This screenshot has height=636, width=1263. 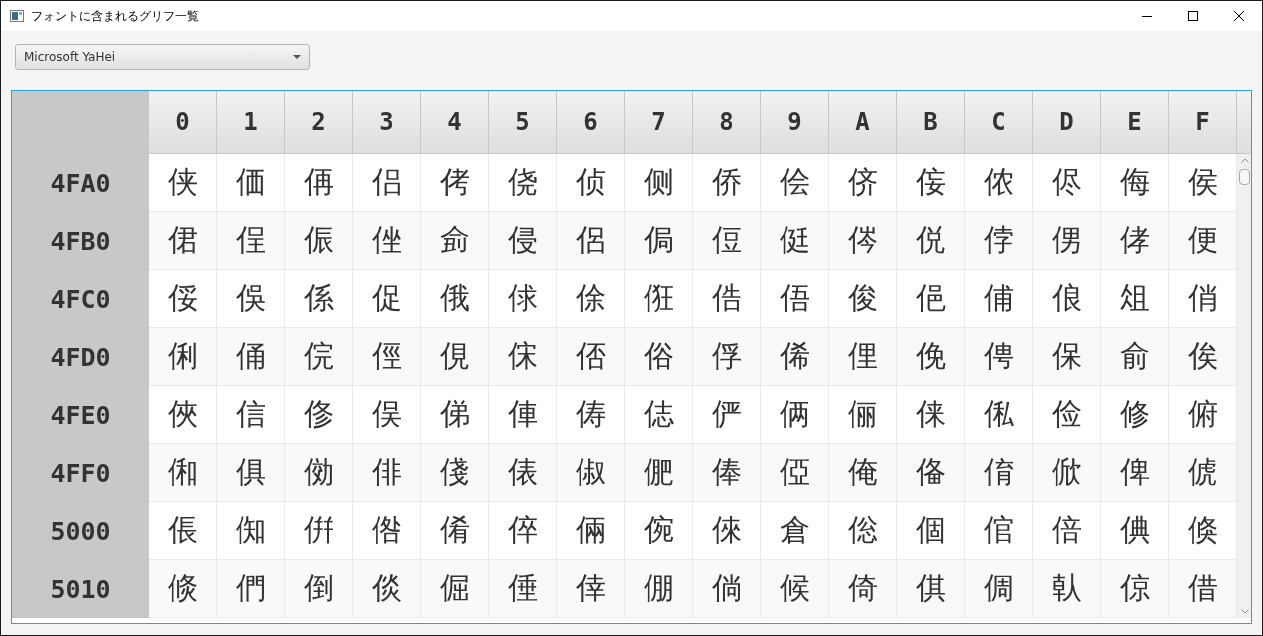 I want to click on glyph-cell: 俎, so click(x=1135, y=299).